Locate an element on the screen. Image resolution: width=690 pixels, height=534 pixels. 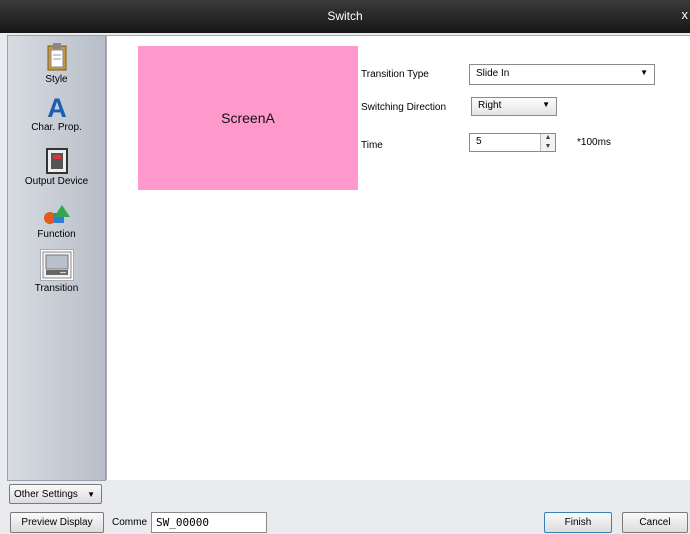
comment-field: SW_00000 is located at coordinates (209, 522).